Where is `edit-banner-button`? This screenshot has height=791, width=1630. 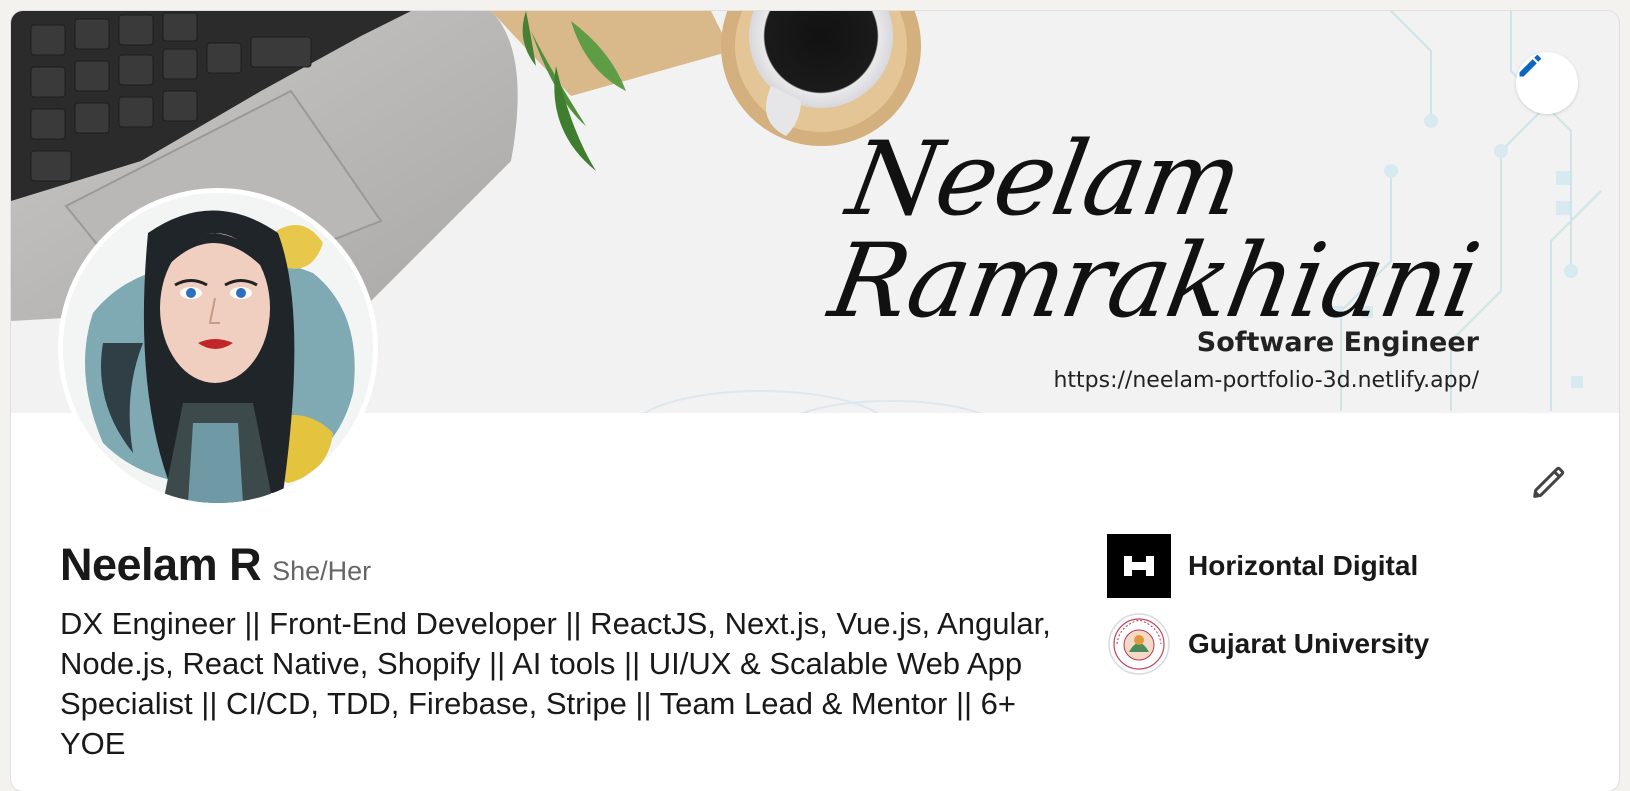 edit-banner-button is located at coordinates (1547, 83).